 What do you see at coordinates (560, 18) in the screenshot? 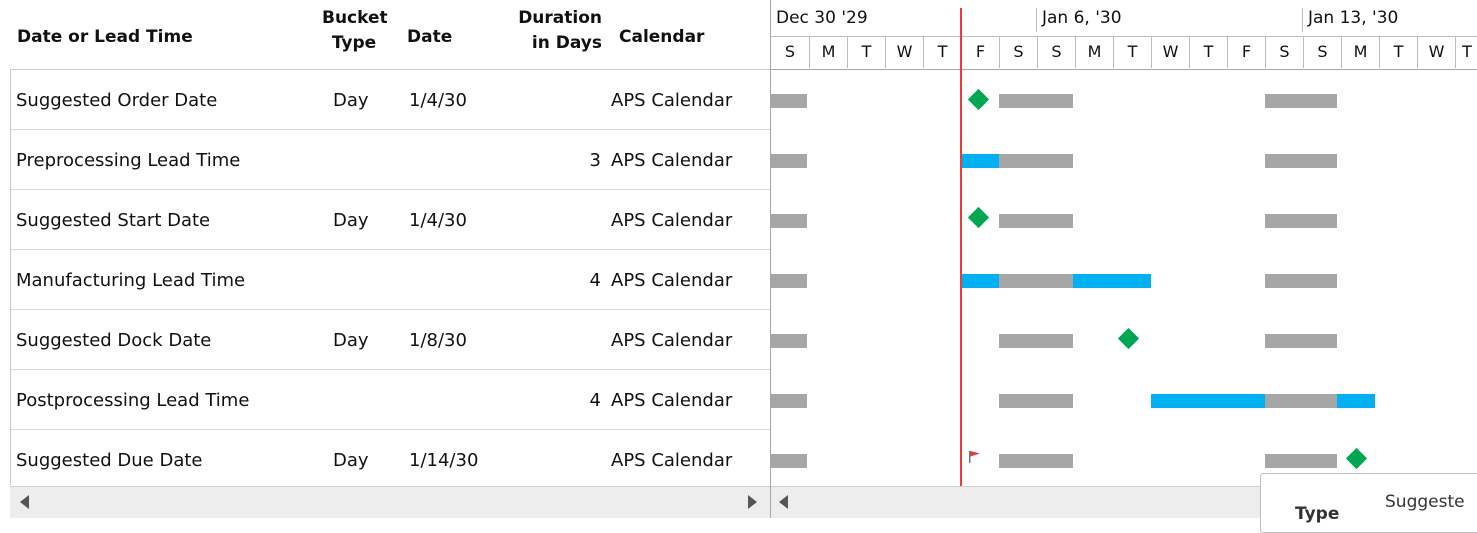
I see `column-header-duration-line1: Duration` at bounding box center [560, 18].